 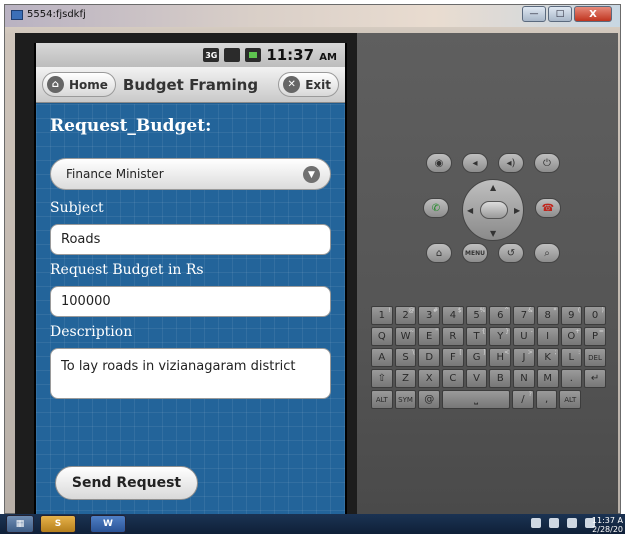 What do you see at coordinates (405, 378) in the screenshot?
I see `key: Z` at bounding box center [405, 378].